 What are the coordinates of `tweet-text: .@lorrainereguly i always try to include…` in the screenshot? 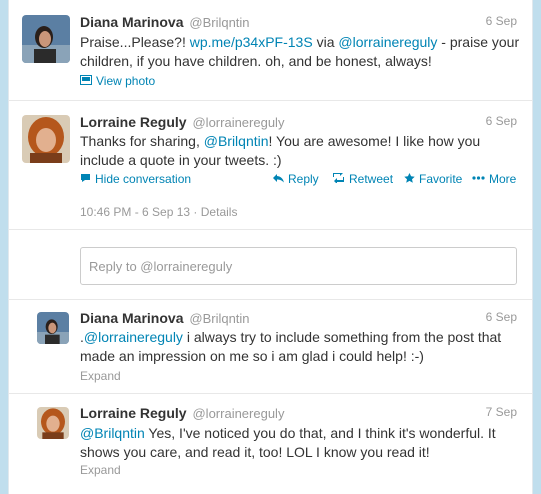 It's located at (301, 347).